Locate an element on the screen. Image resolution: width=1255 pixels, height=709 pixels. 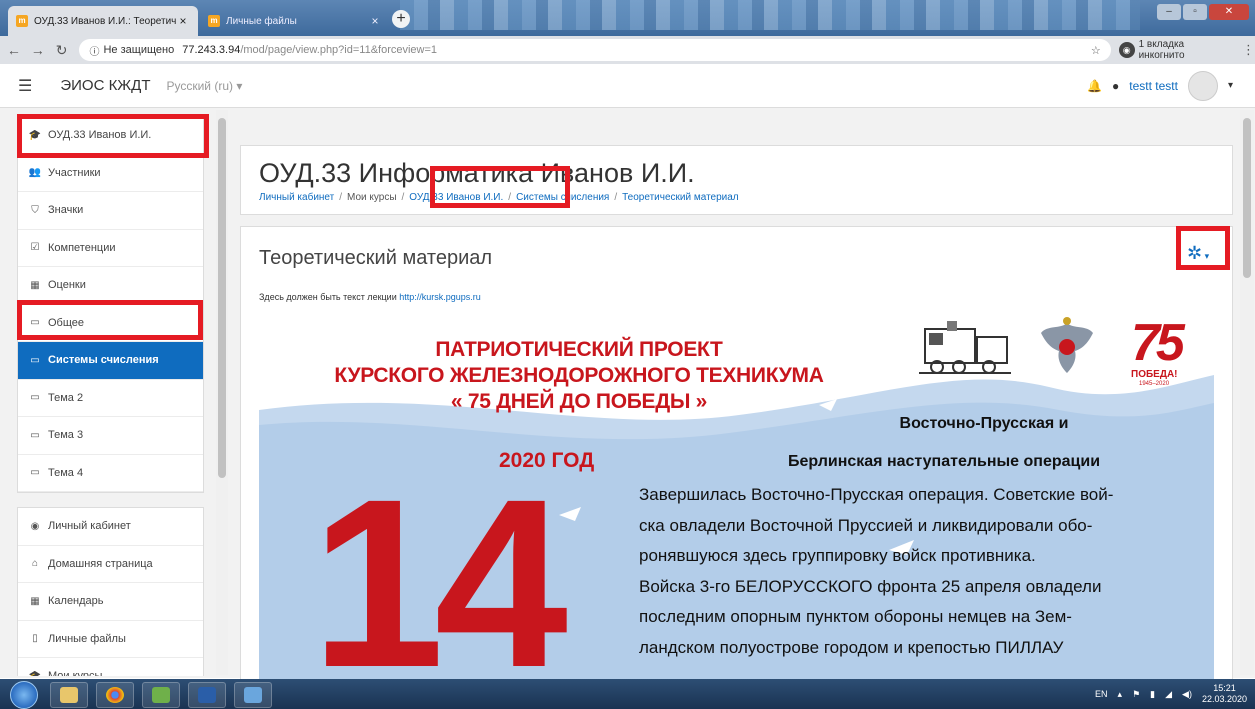
sidebar-course-item: ☑ Компетенции is located at coordinates (110, 248).